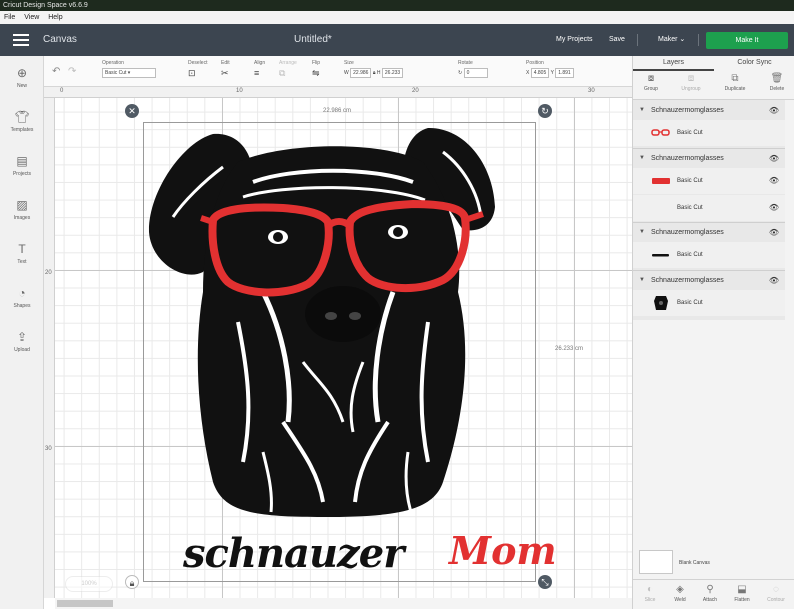 This screenshot has height=609, width=794. What do you see at coordinates (777, 78) in the screenshot?
I see `trash-icon: 🗑︎` at bounding box center [777, 78].